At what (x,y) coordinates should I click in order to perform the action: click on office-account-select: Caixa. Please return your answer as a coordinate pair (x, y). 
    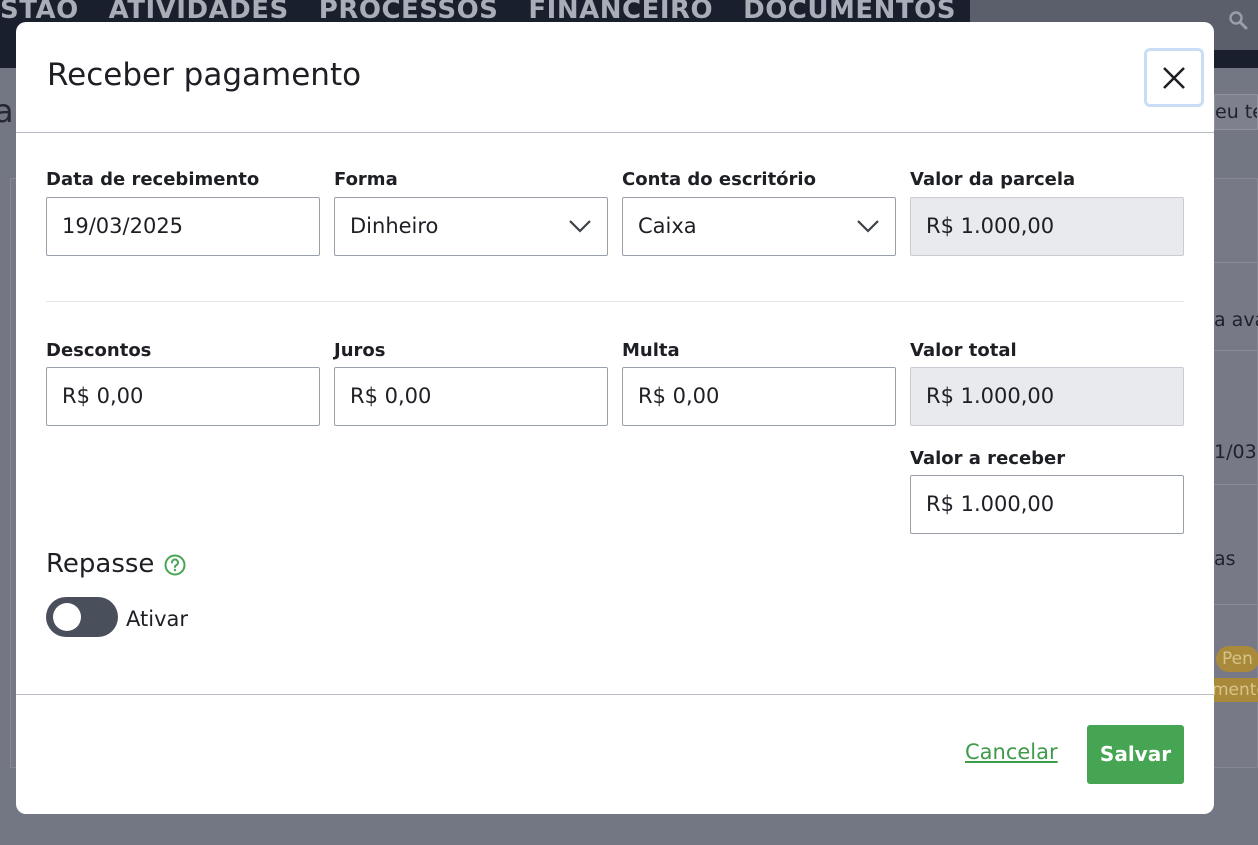
    Looking at the image, I should click on (759, 226).